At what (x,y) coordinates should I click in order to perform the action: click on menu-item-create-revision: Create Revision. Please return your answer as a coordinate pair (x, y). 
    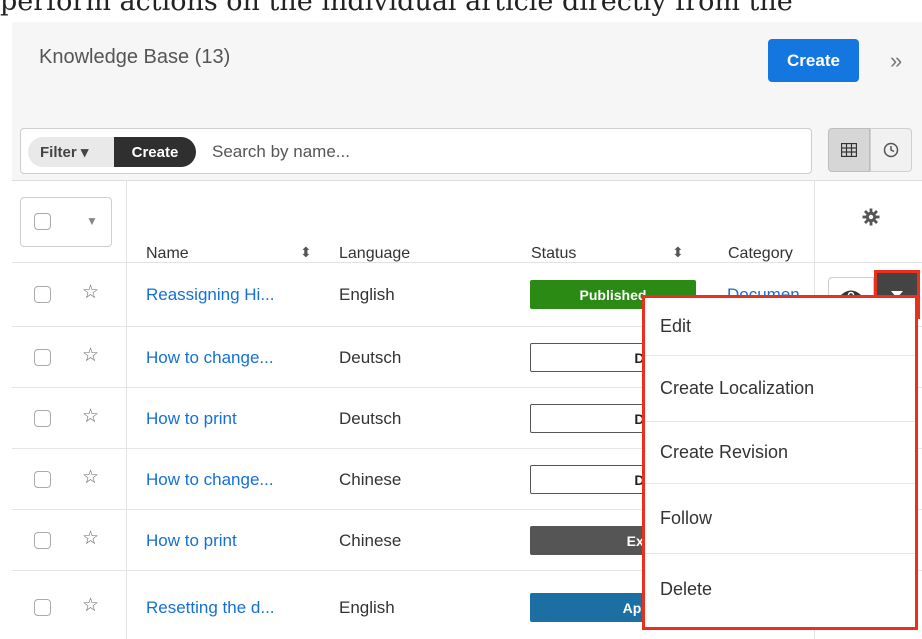
    Looking at the image, I should click on (780, 453).